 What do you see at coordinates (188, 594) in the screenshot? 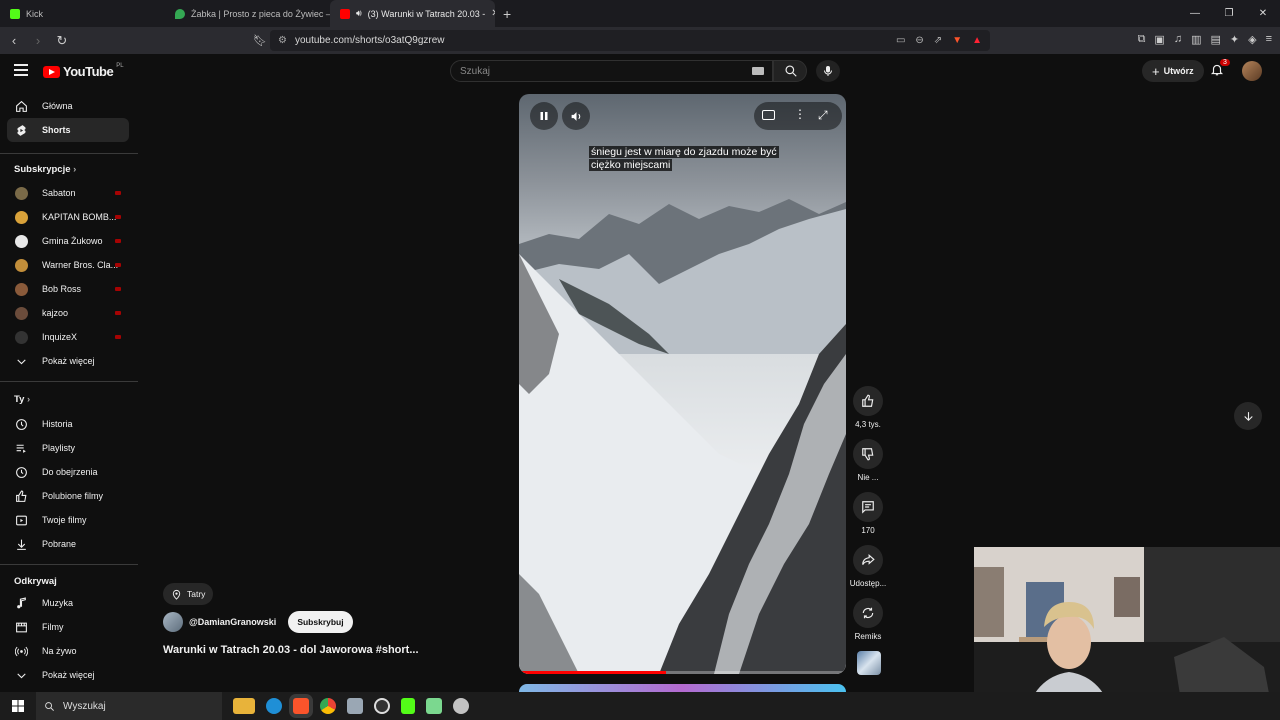
I see `location-chip: Tatry` at bounding box center [188, 594].